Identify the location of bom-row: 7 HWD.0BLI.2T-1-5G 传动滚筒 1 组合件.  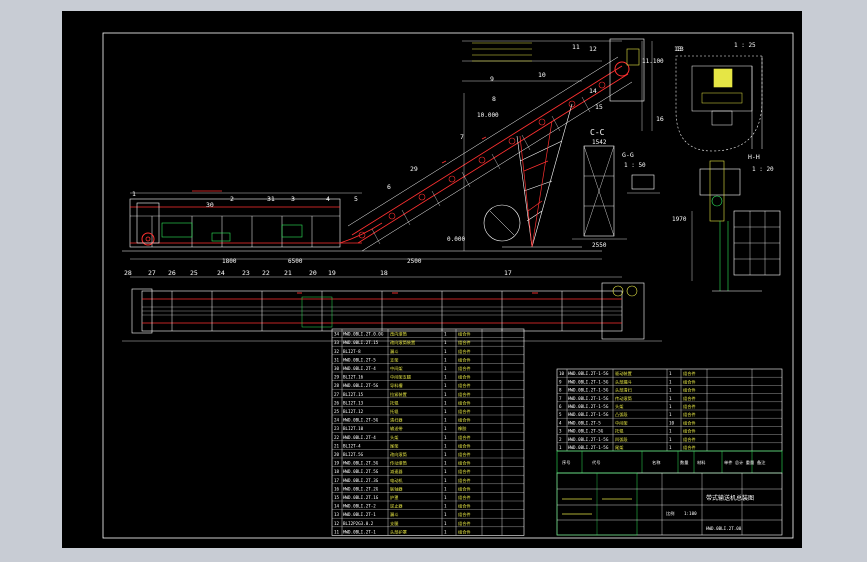
(627, 398).